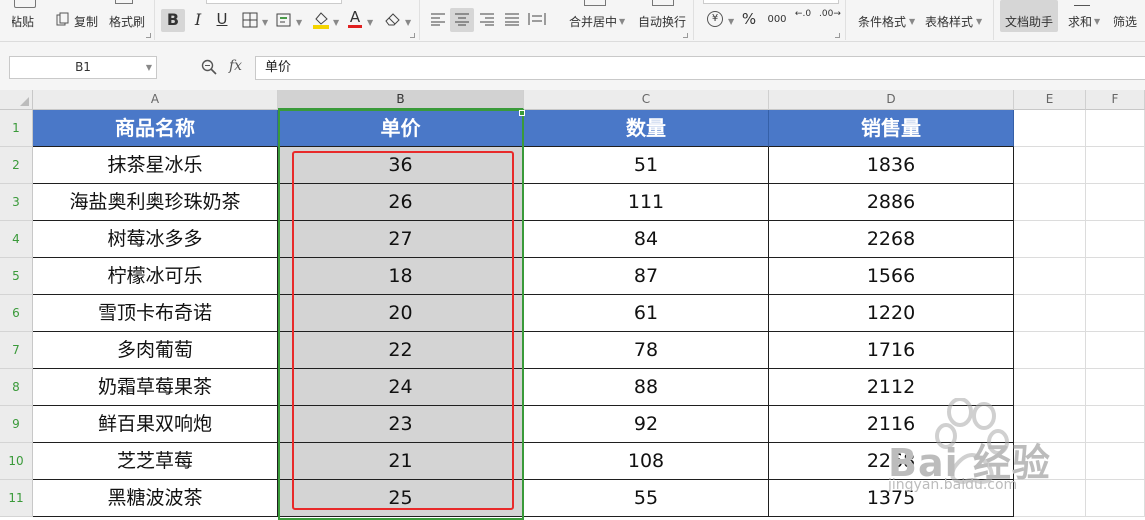 The image size is (1145, 520). What do you see at coordinates (173, 20) in the screenshot?
I see `bold-button: B` at bounding box center [173, 20].